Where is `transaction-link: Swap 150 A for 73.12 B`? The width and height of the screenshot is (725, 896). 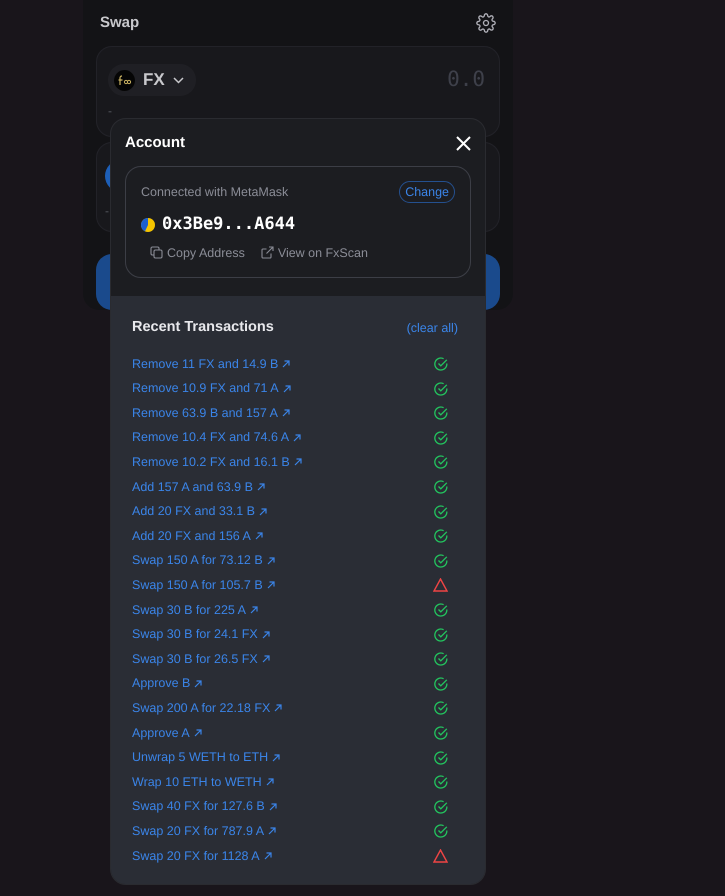
transaction-link: Swap 150 A for 73.12 B is located at coordinates (203, 560).